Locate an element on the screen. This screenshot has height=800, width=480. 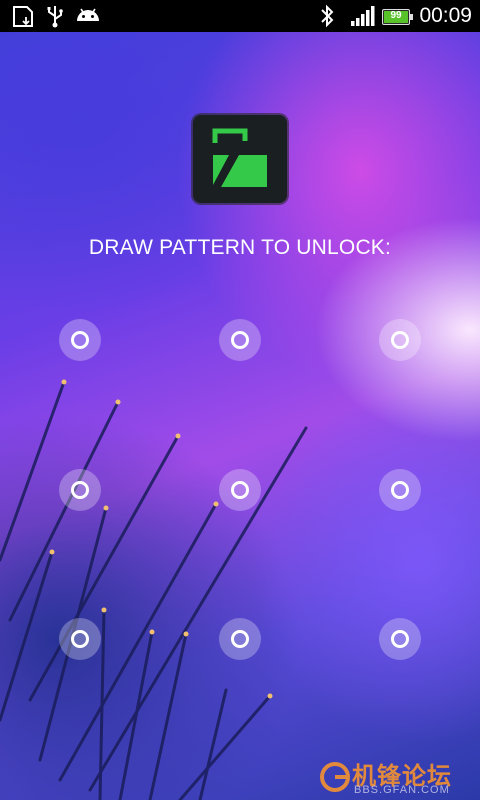
lock-logo-icon is located at coordinates (239, 157).